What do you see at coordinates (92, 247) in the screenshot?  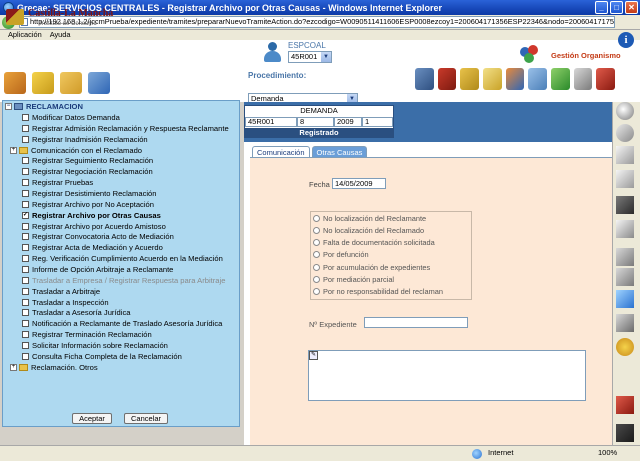 I see `tree-item: Registrar Acta de Mediación y Acuerdo` at bounding box center [92, 247].